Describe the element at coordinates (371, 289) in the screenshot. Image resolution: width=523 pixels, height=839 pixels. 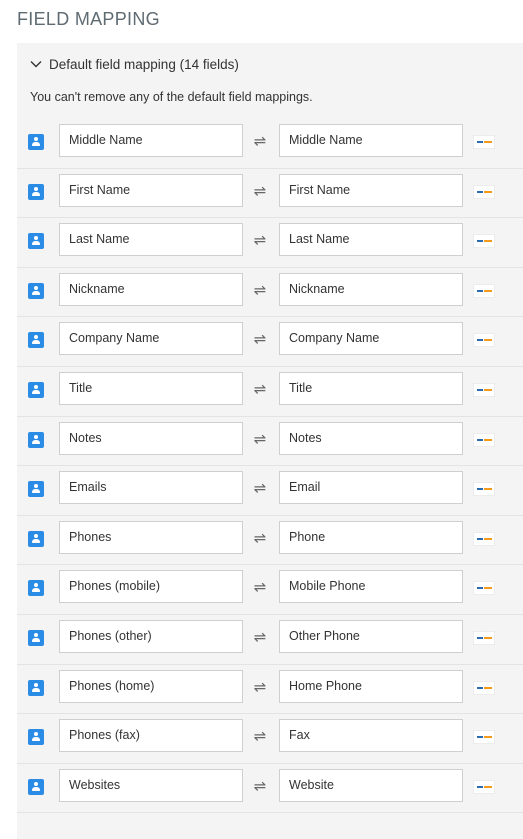
I see `target-field: Nickname` at that location.